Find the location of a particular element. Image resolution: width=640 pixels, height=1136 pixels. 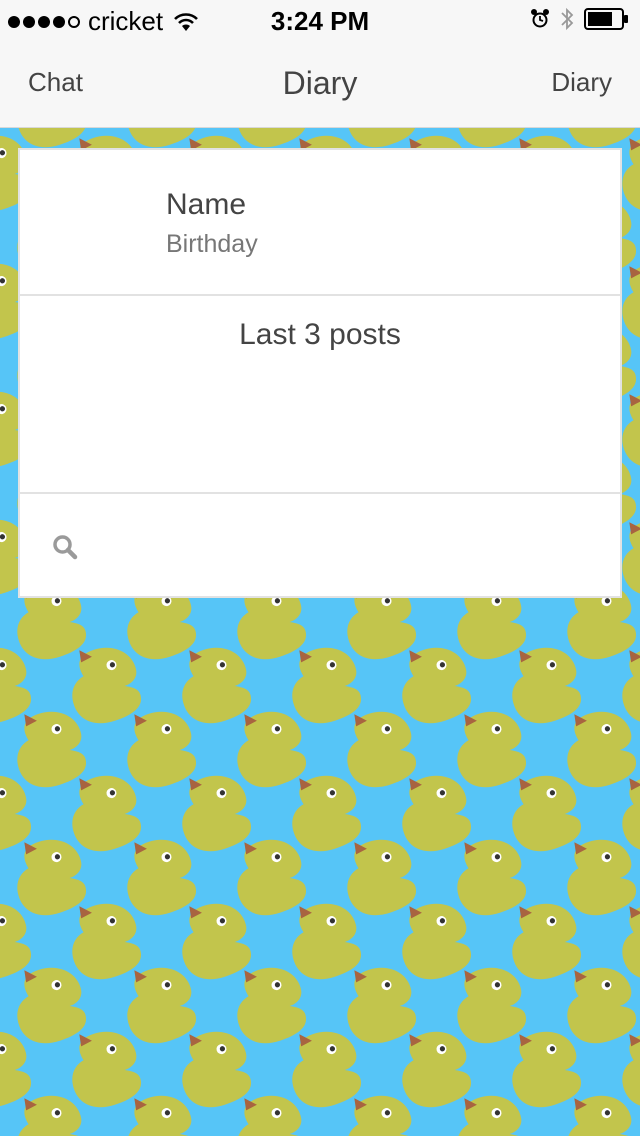

battery-icon is located at coordinates (606, 19).